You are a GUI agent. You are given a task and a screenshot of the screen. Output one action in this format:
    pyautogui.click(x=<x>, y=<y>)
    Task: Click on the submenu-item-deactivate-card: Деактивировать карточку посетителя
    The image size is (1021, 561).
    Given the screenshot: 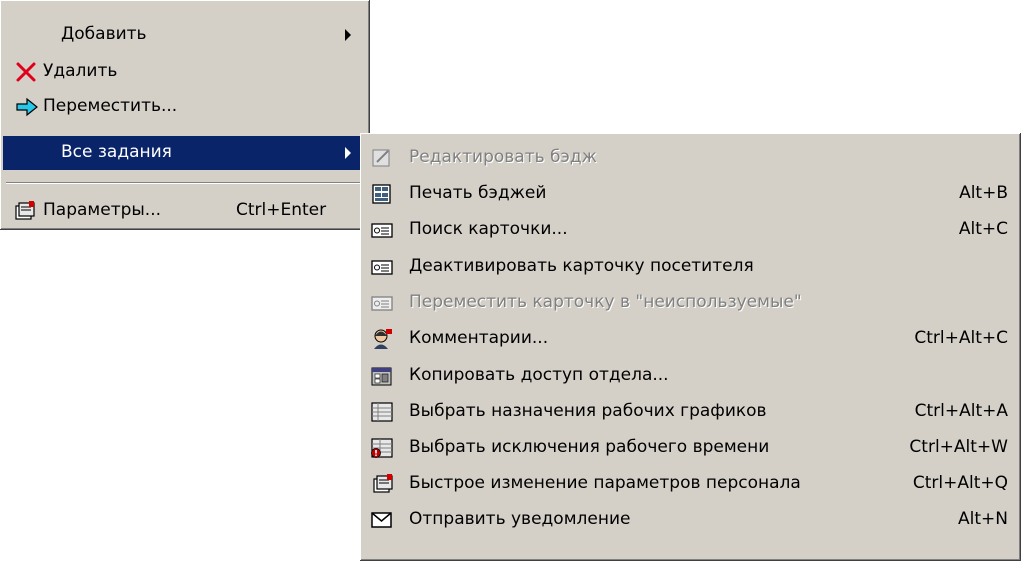 What is the action you would take?
    pyautogui.click(x=690, y=267)
    